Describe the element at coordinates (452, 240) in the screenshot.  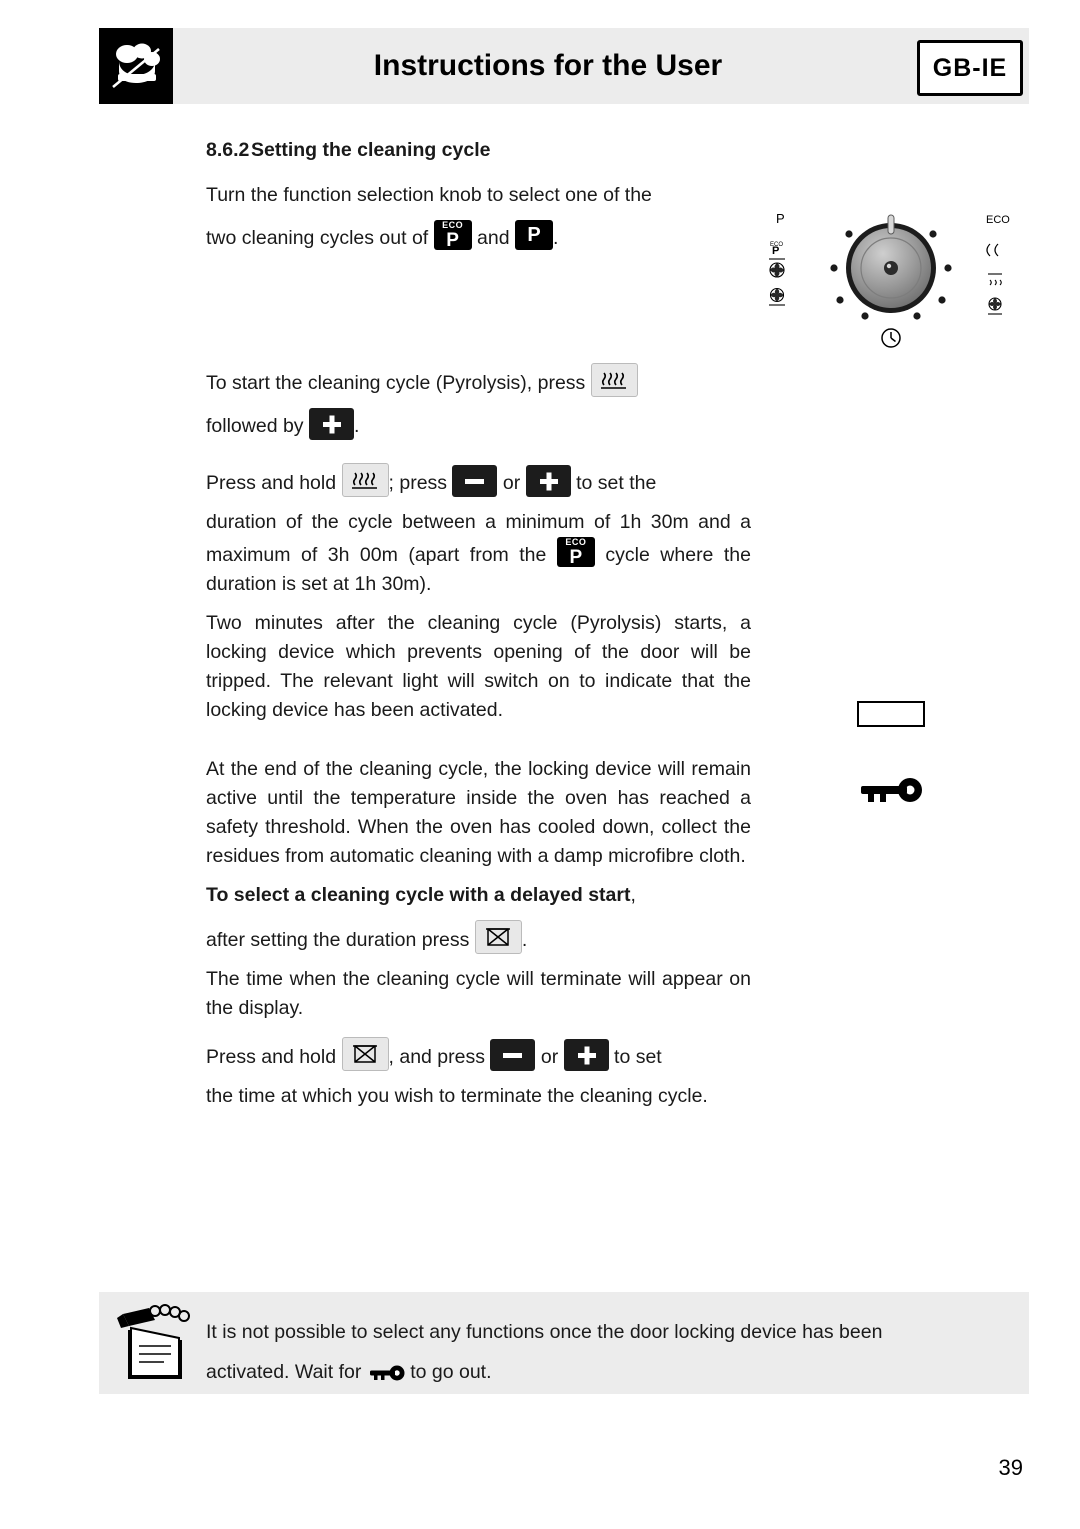
I see `p-key-label: P` at that location.